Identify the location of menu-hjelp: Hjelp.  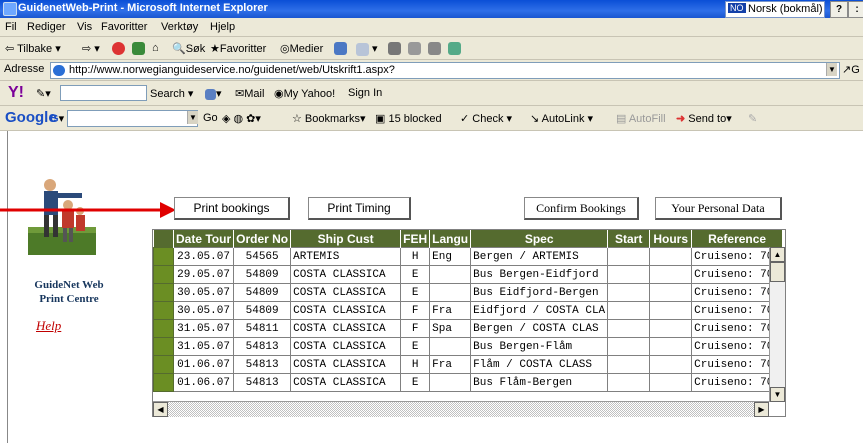
(222, 27).